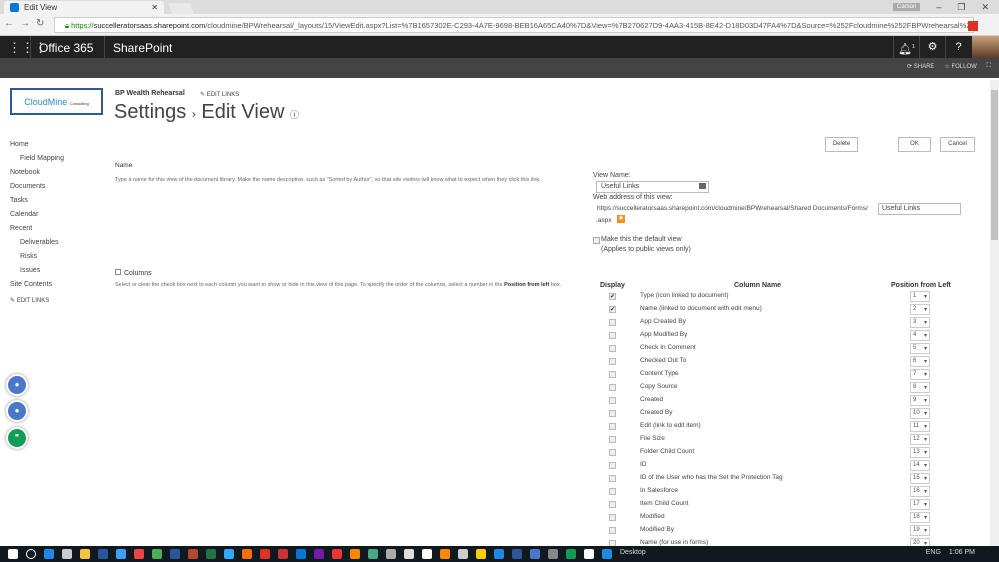 This screenshot has height=562, width=999. I want to click on nav-item: Tasks, so click(37, 201).